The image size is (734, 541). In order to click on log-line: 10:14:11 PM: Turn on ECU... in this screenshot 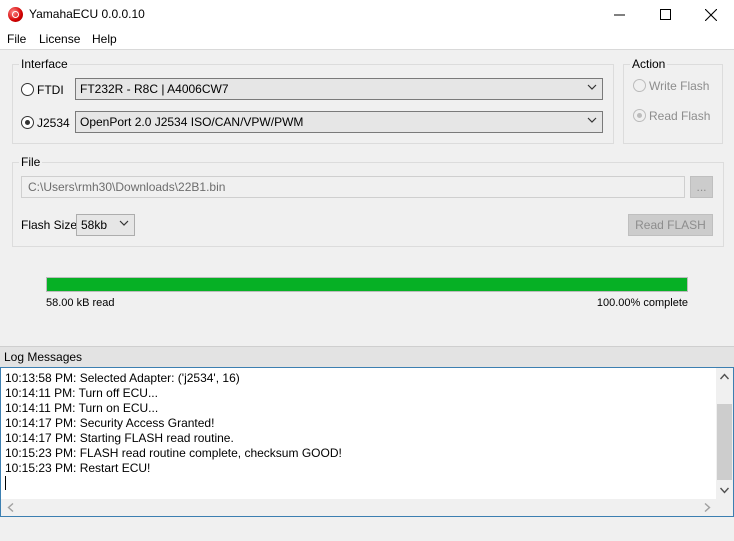, I will do `click(82, 408)`.